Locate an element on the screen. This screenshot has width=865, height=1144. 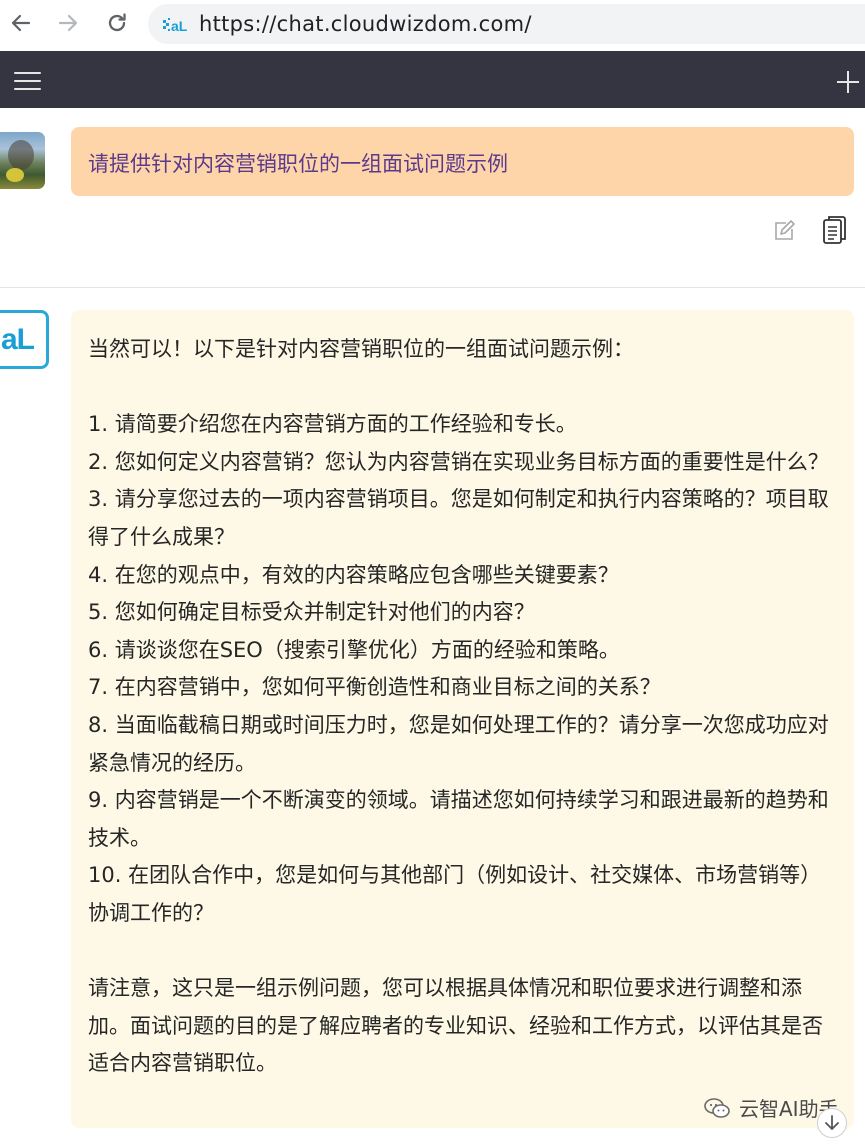
question-item: 5. 您如何确定目标受众并制定针对他们的内容？ is located at coordinates (311, 612).